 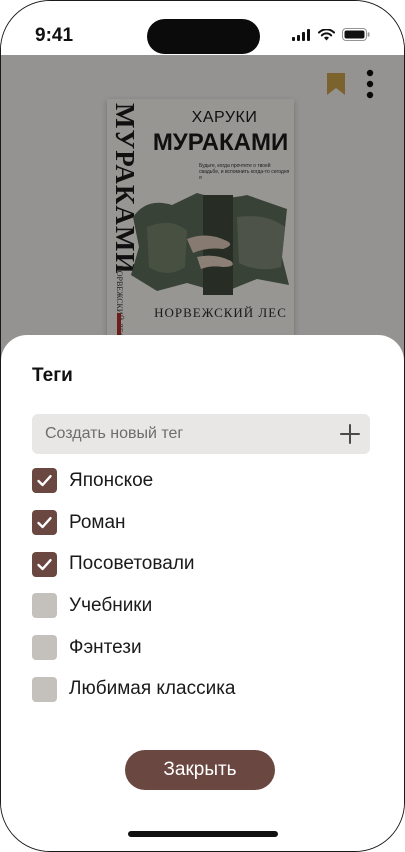 What do you see at coordinates (111, 480) in the screenshot?
I see `tag-label: Японское` at bounding box center [111, 480].